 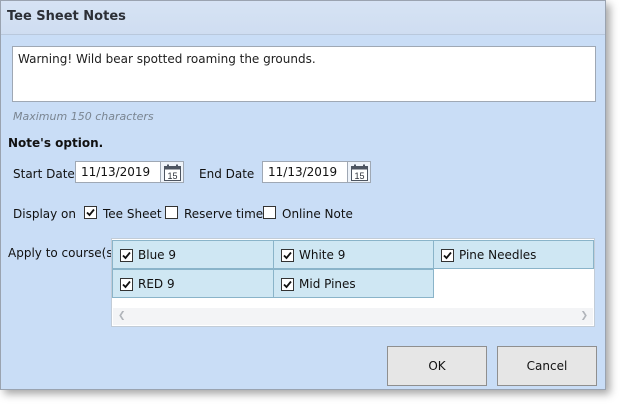 I want to click on tee-sheet-checkbox, so click(x=90, y=212).